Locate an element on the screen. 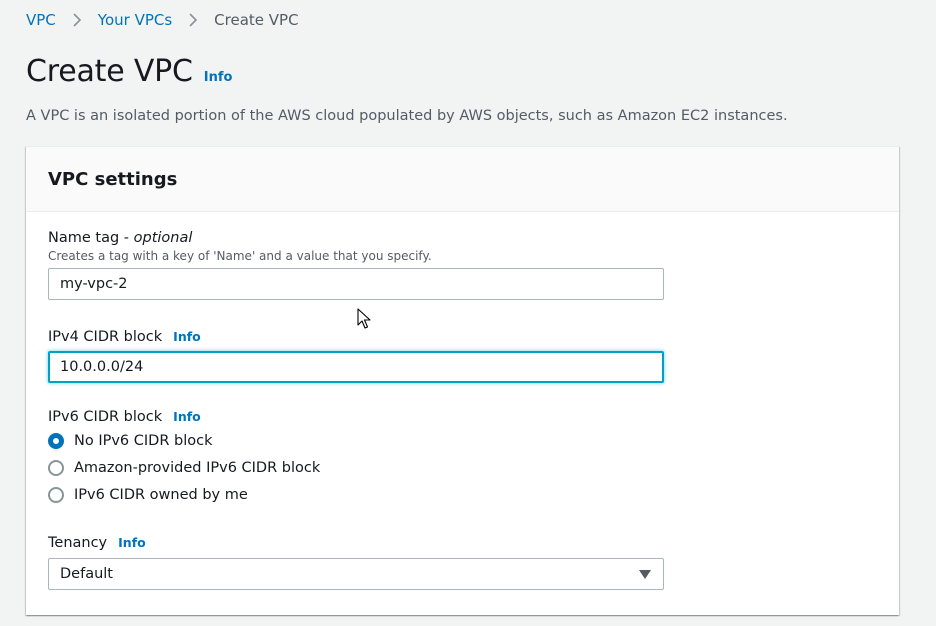 The width and height of the screenshot is (936, 626). ipv4-info-link: Info is located at coordinates (187, 336).